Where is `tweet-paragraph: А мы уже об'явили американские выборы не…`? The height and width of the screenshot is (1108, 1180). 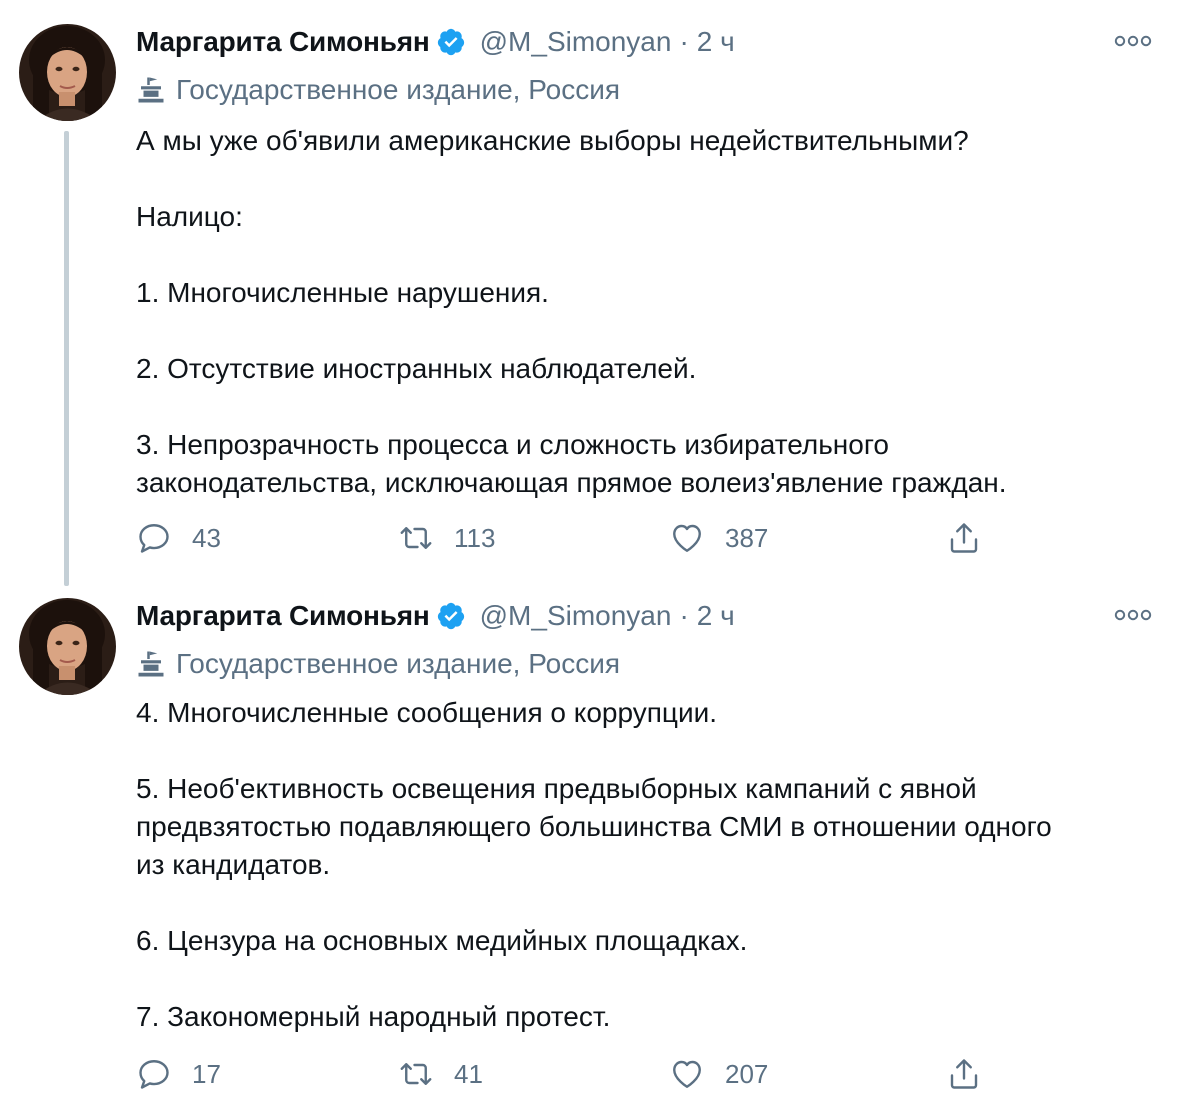 tweet-paragraph: А мы уже об'явили американские выборы не… is located at coordinates (552, 140).